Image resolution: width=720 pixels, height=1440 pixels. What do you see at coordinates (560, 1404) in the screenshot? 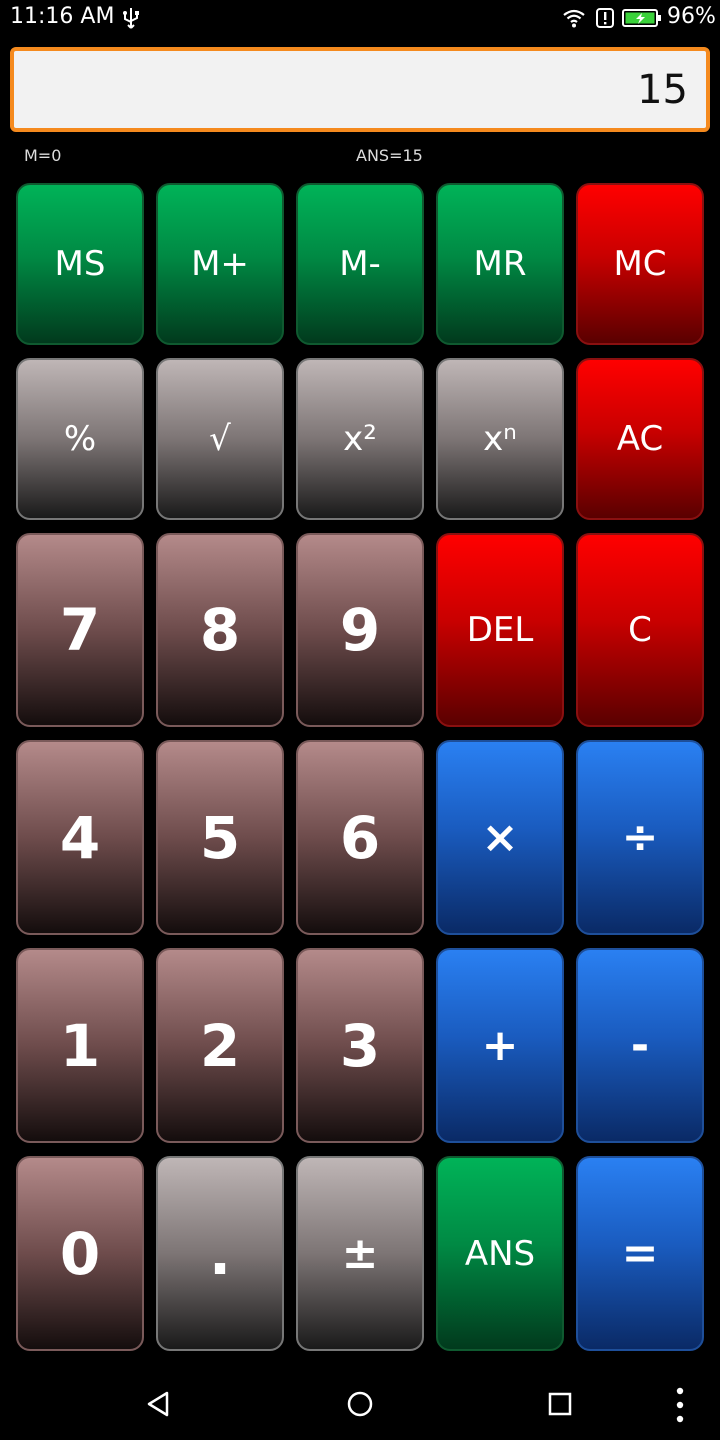
I see `recent-apps-icon` at bounding box center [560, 1404].